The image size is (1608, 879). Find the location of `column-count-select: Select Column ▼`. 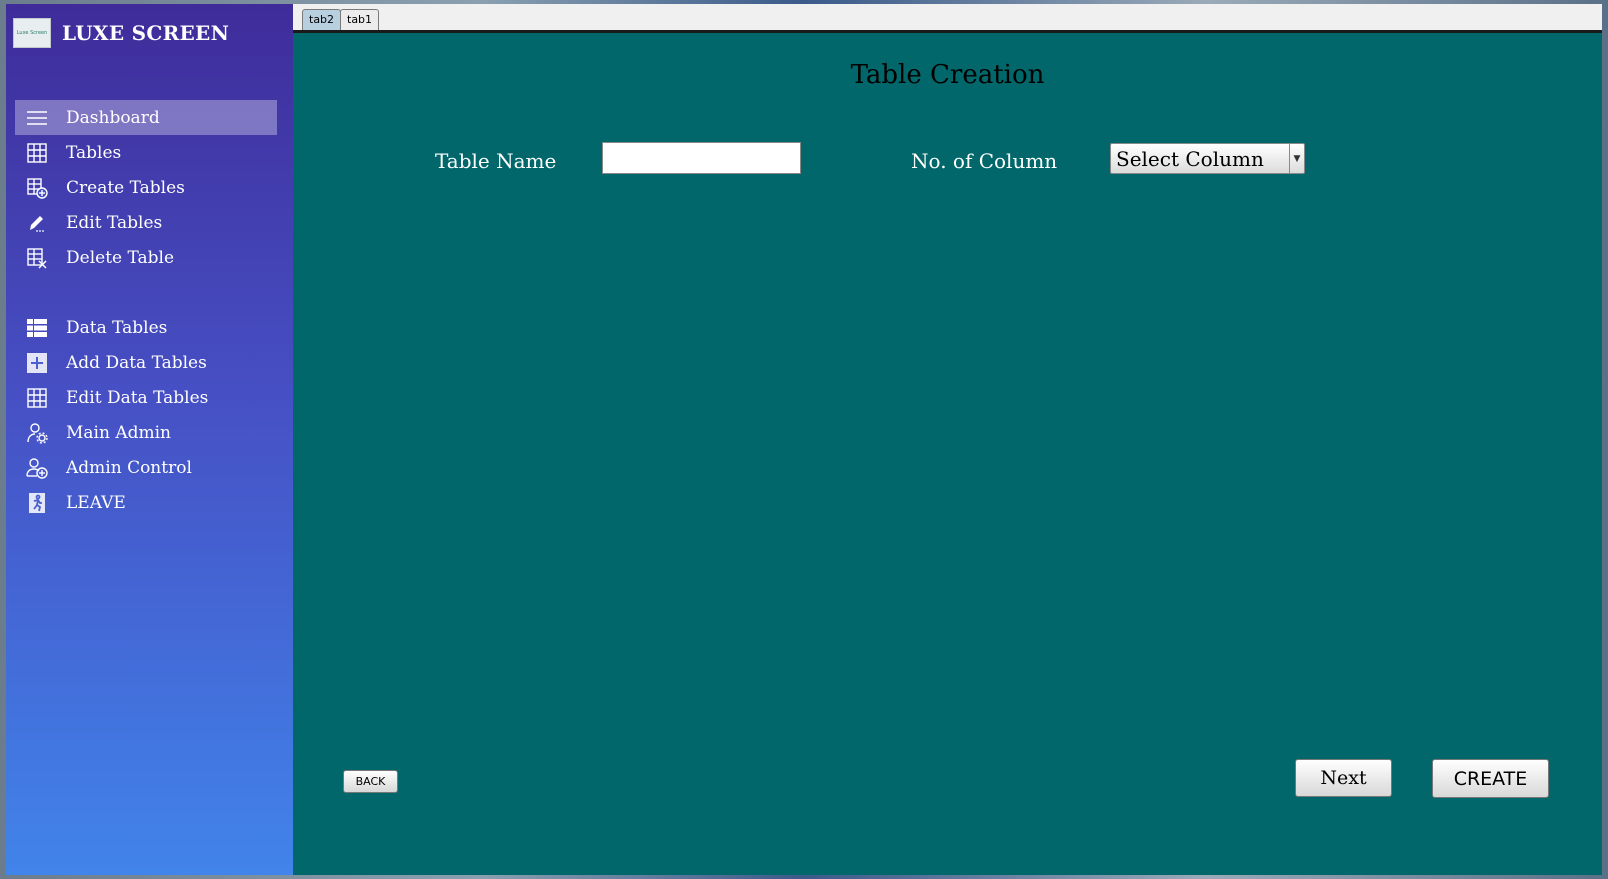

column-count-select: Select Column ▼ is located at coordinates (1207, 158).